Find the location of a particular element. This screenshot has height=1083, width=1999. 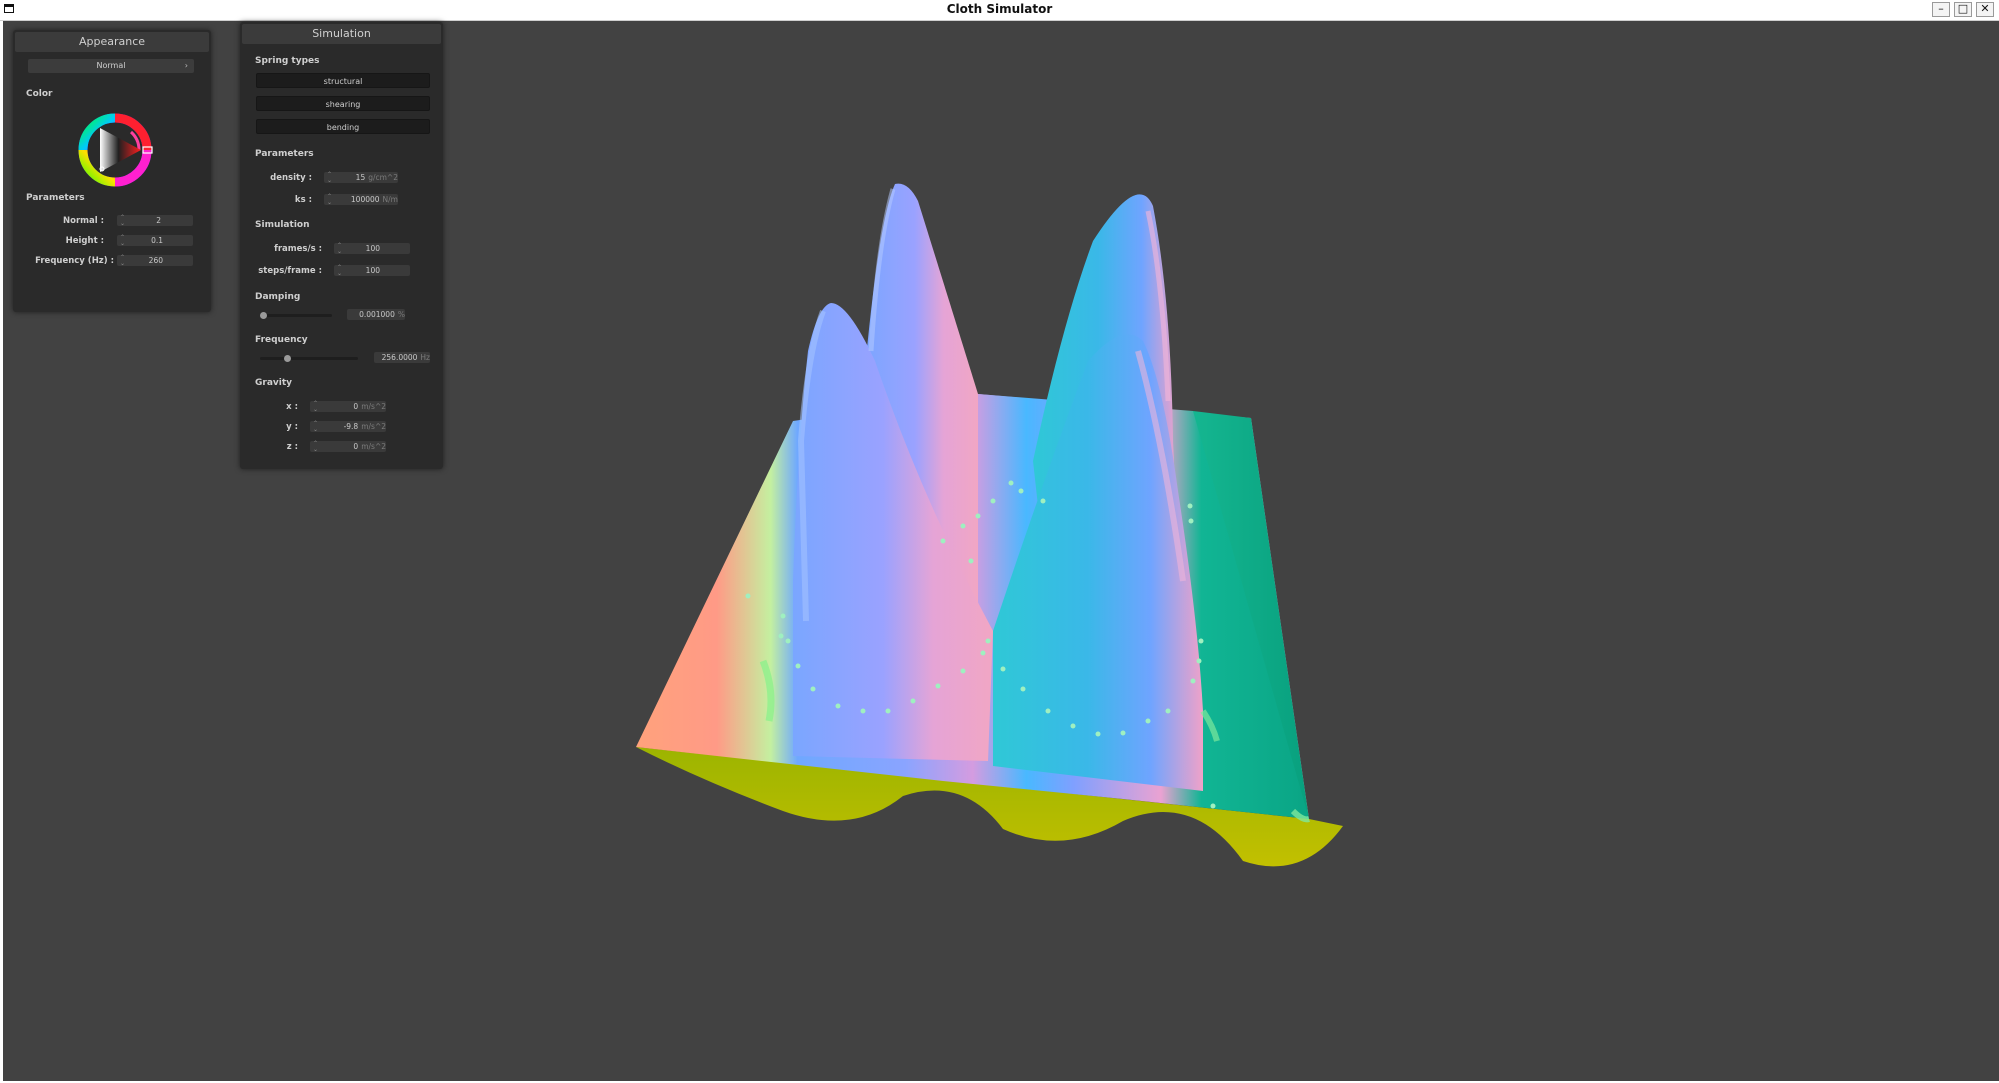

frequency-value: 256.0000 is located at coordinates (399, 357).